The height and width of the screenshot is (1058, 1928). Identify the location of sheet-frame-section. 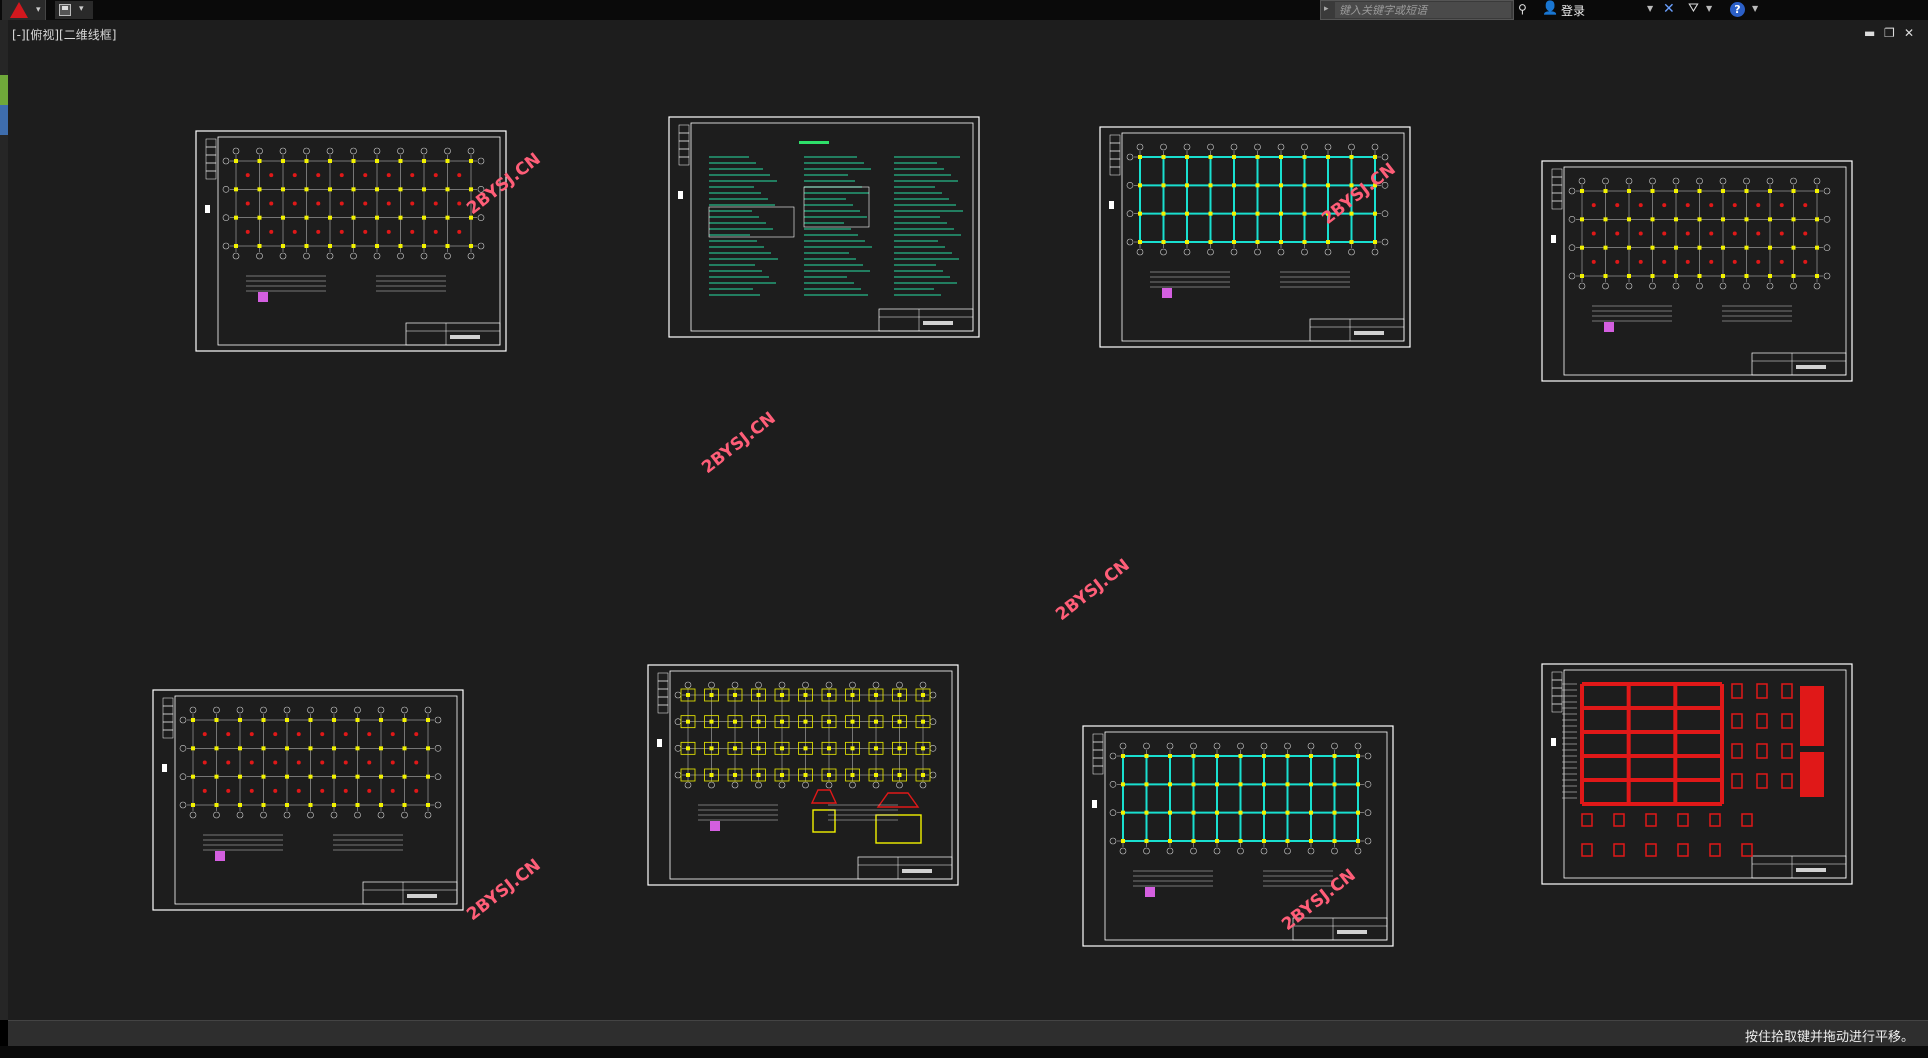
(1697, 774).